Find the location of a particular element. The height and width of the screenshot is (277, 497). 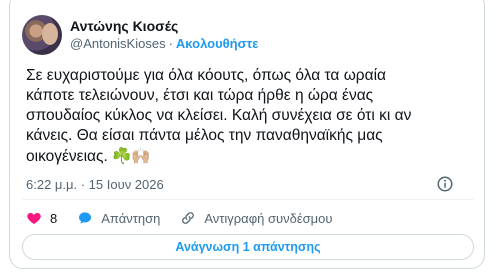

author-handle: @AntonisKioses is located at coordinates (118, 43).